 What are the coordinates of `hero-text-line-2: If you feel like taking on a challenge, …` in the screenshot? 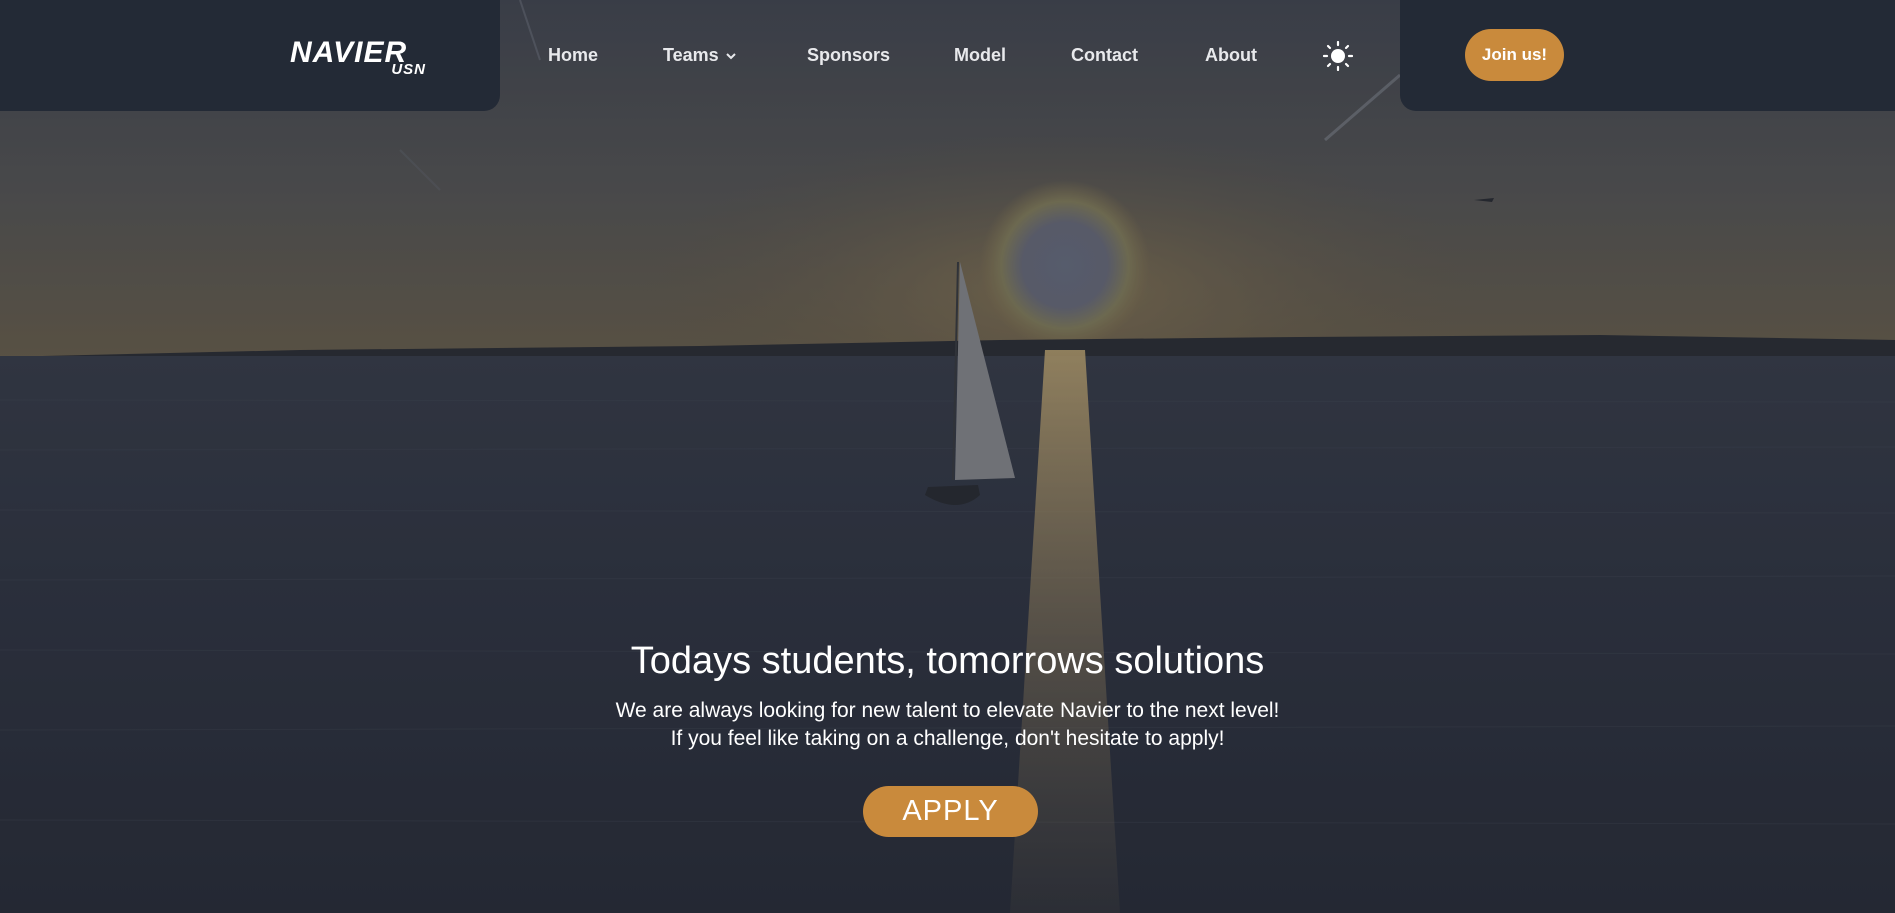 It's located at (947, 738).